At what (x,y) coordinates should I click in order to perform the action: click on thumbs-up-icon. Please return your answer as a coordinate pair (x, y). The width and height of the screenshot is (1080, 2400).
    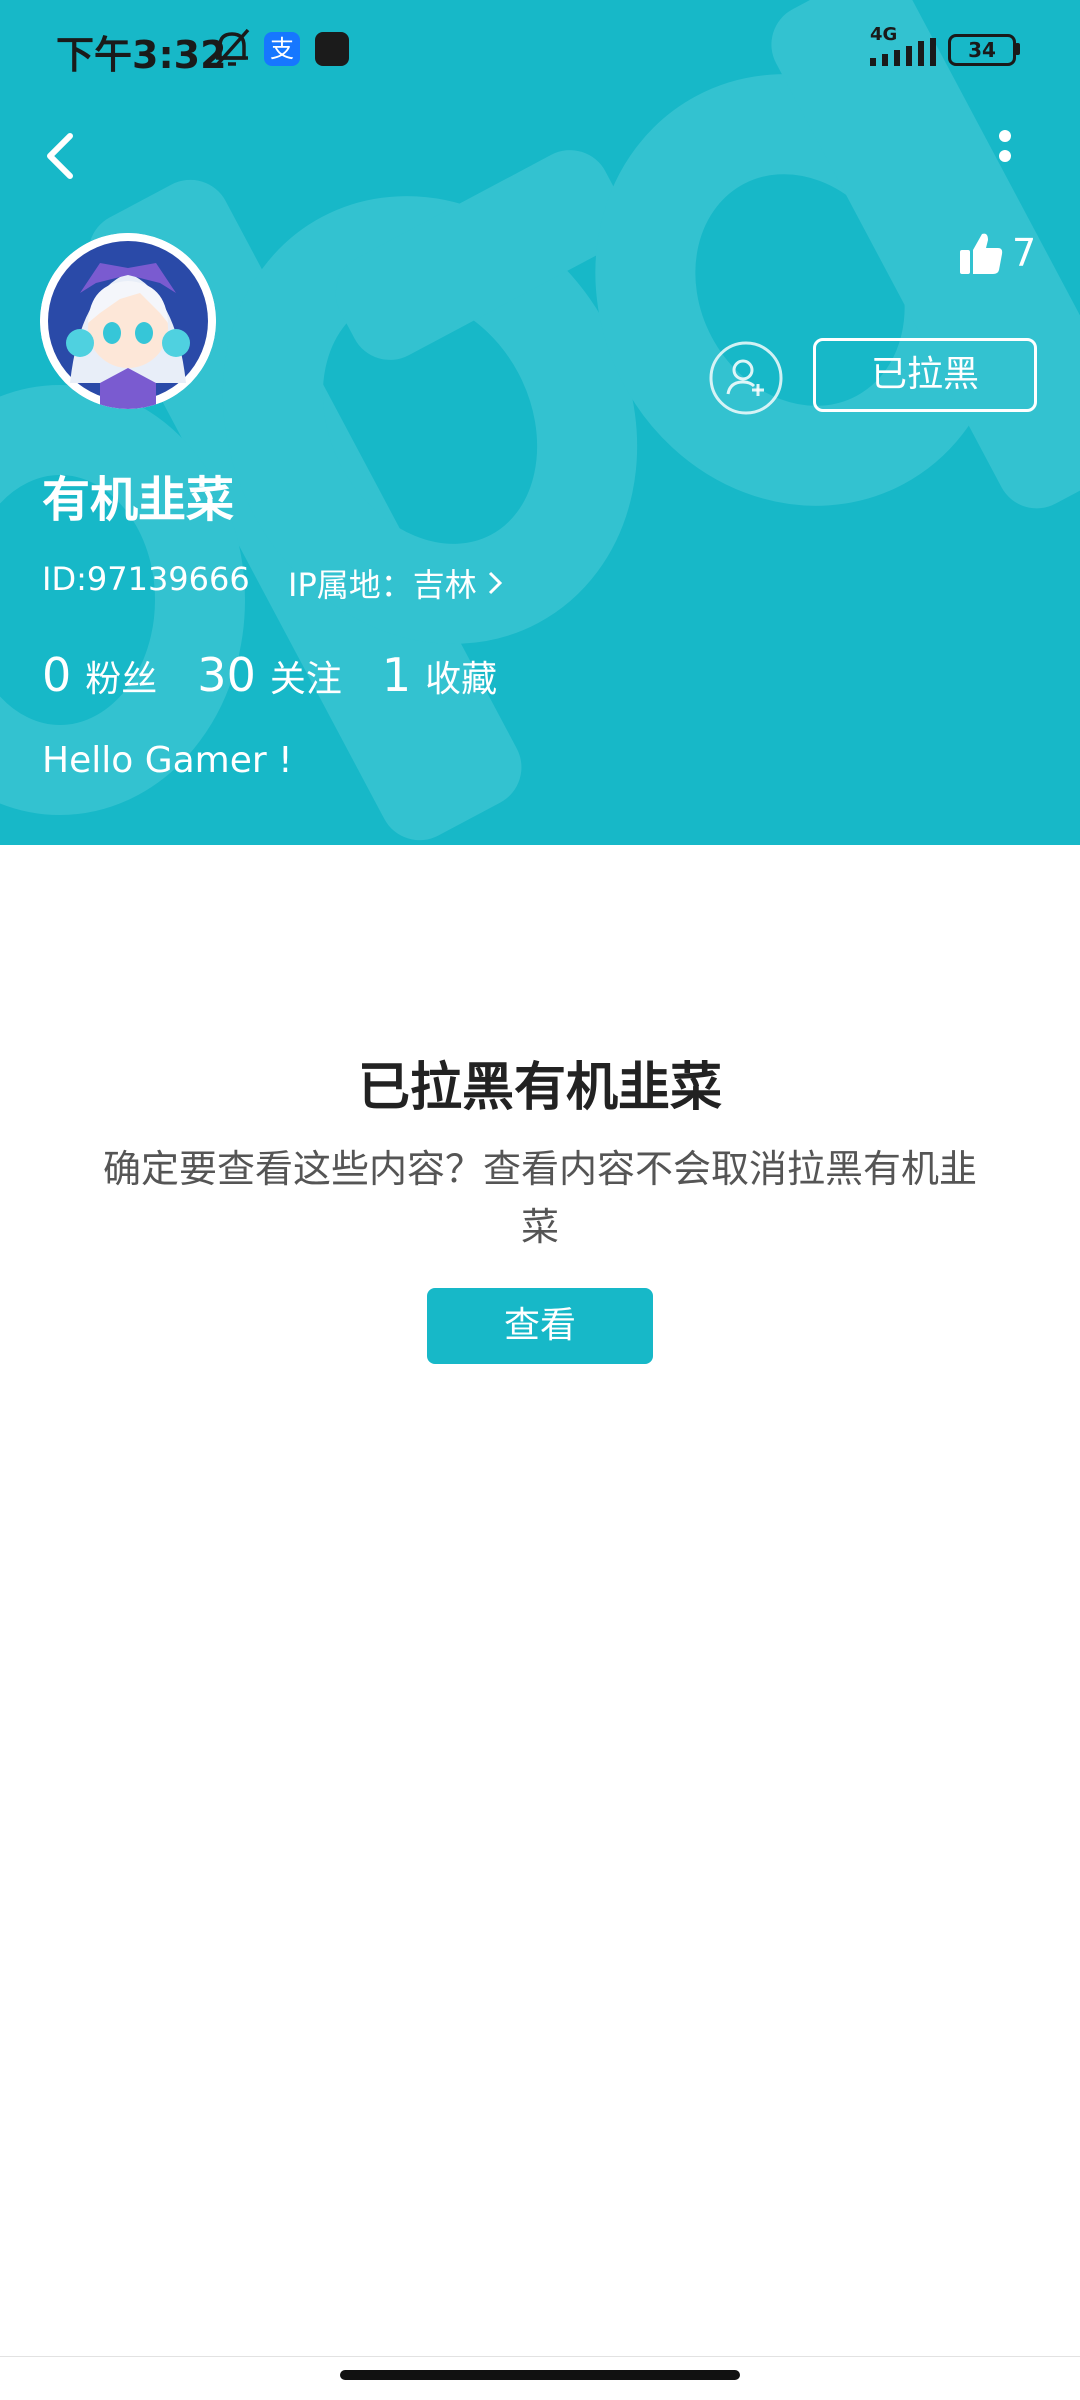
    Looking at the image, I should click on (981, 253).